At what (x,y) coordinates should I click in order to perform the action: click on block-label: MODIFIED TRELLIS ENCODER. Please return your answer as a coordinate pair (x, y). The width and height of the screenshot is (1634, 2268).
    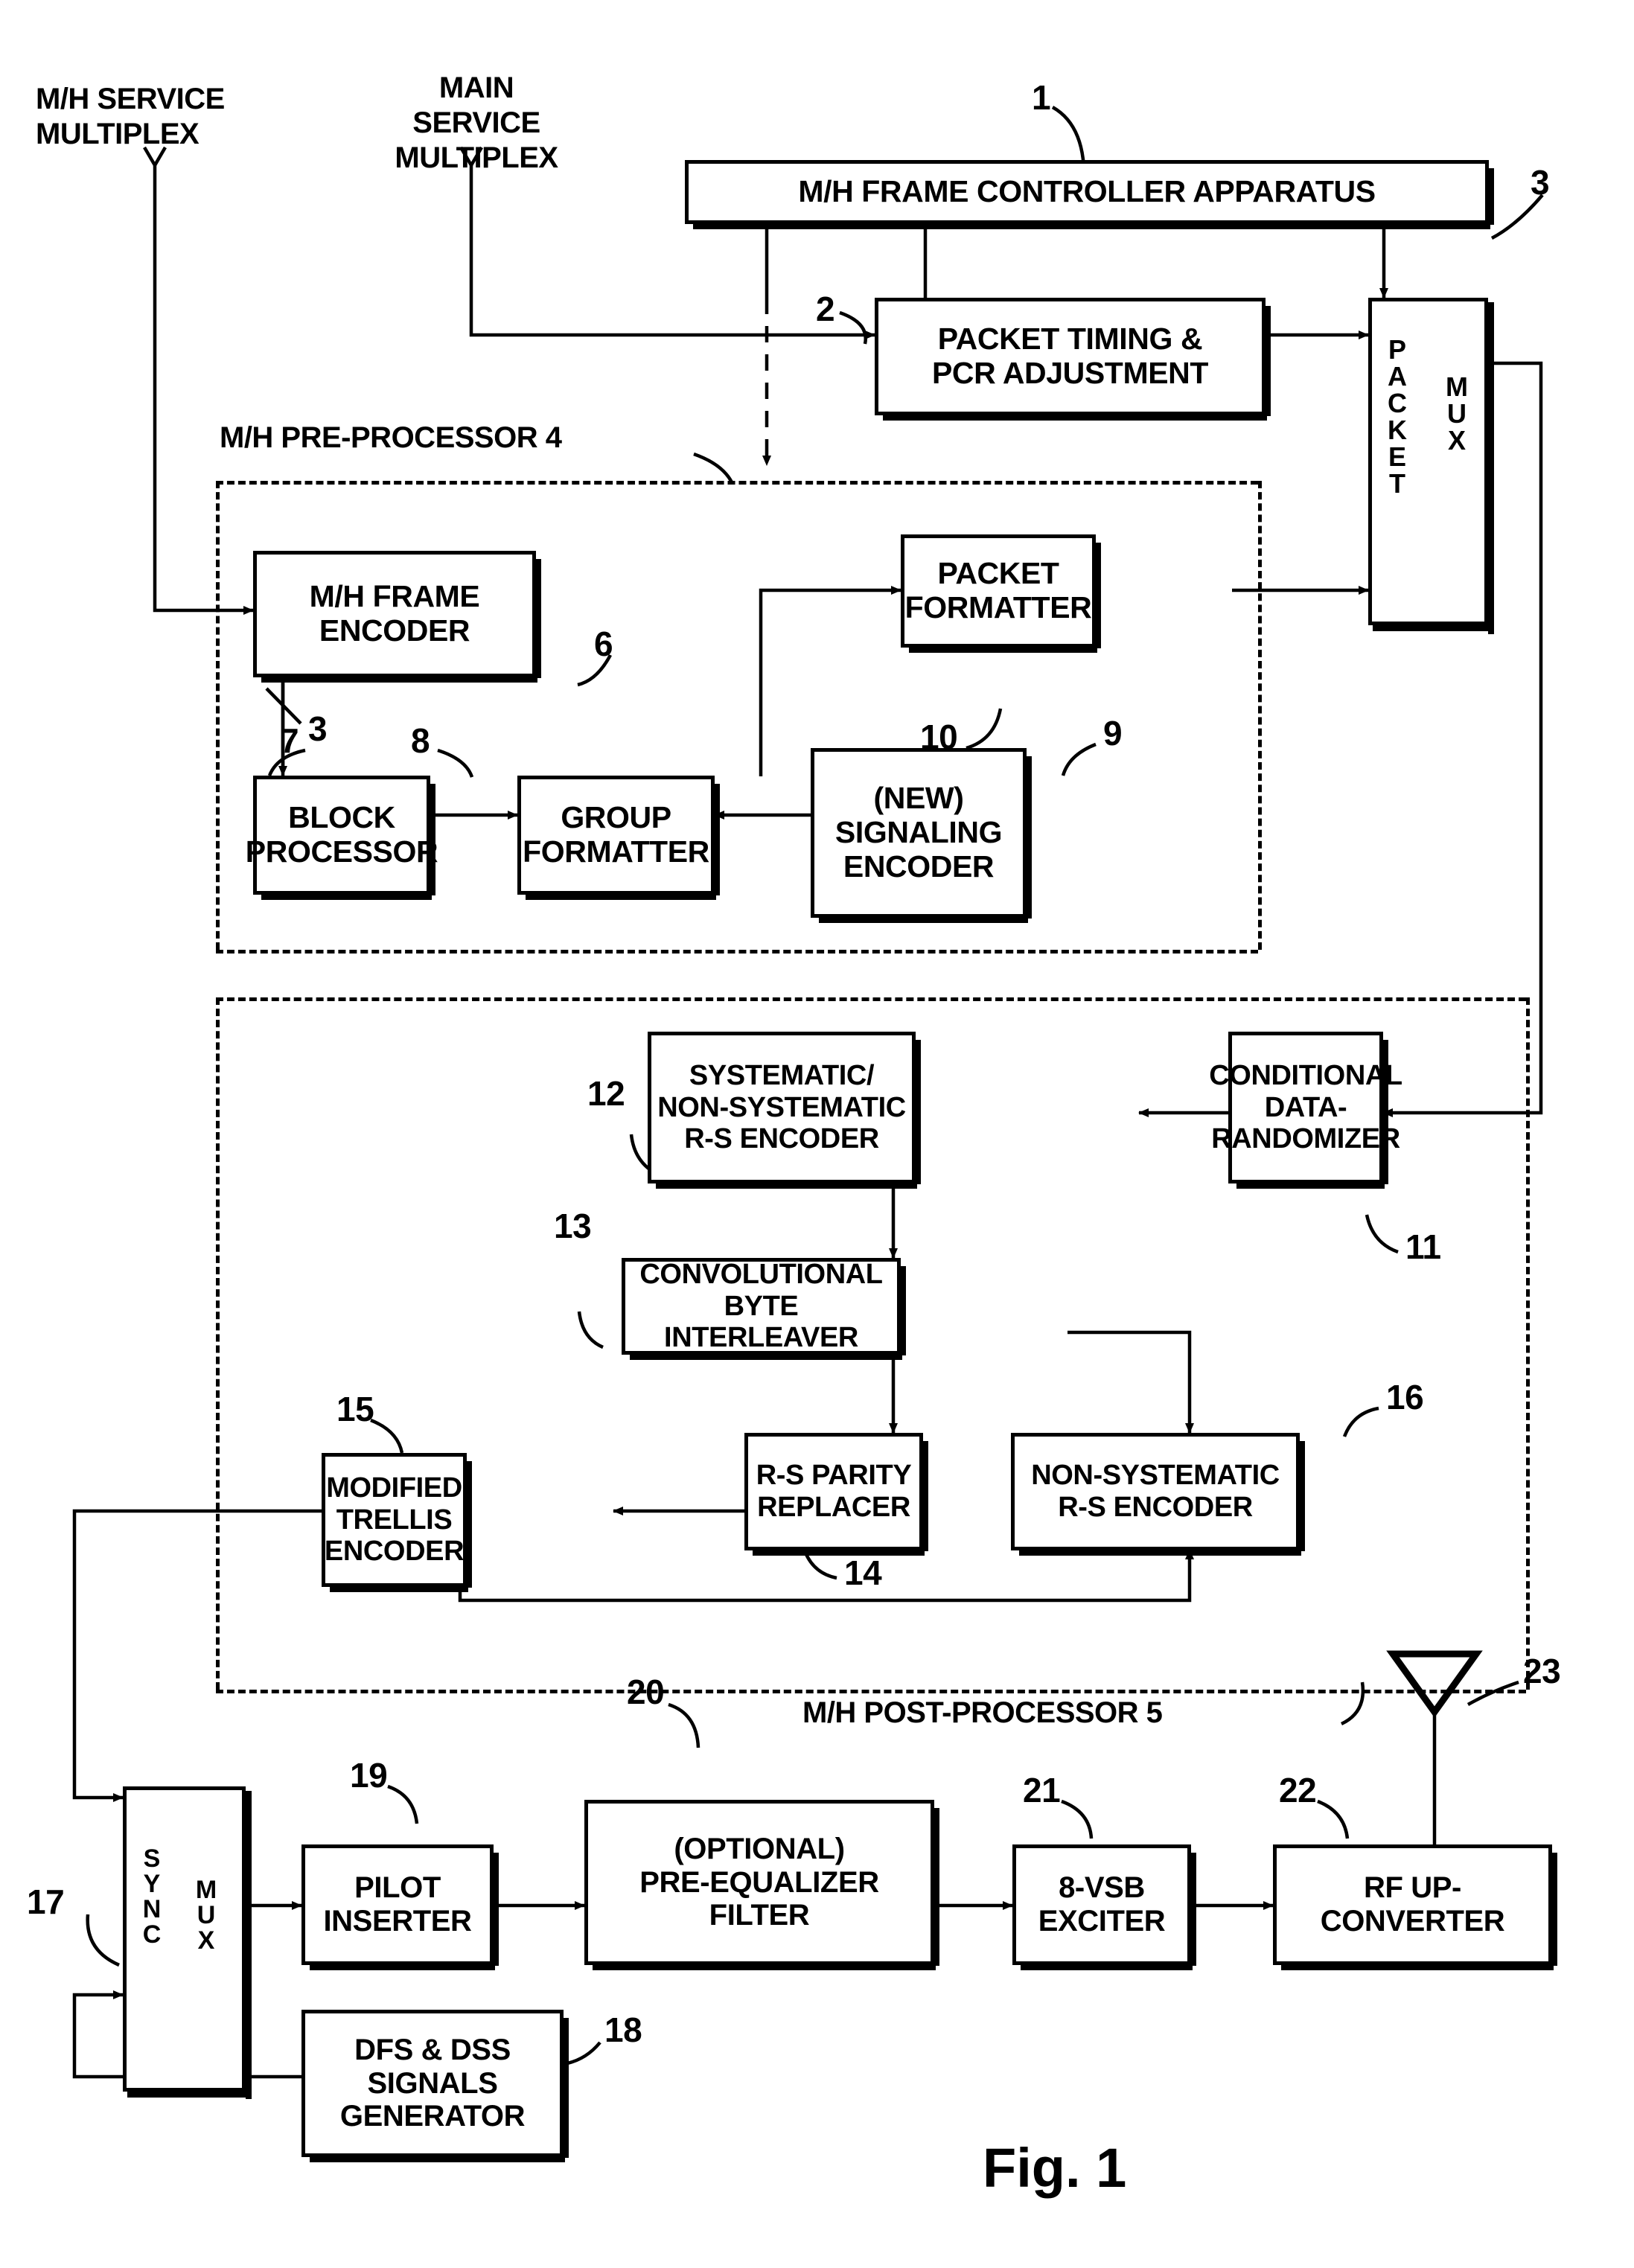
    Looking at the image, I should click on (394, 1520).